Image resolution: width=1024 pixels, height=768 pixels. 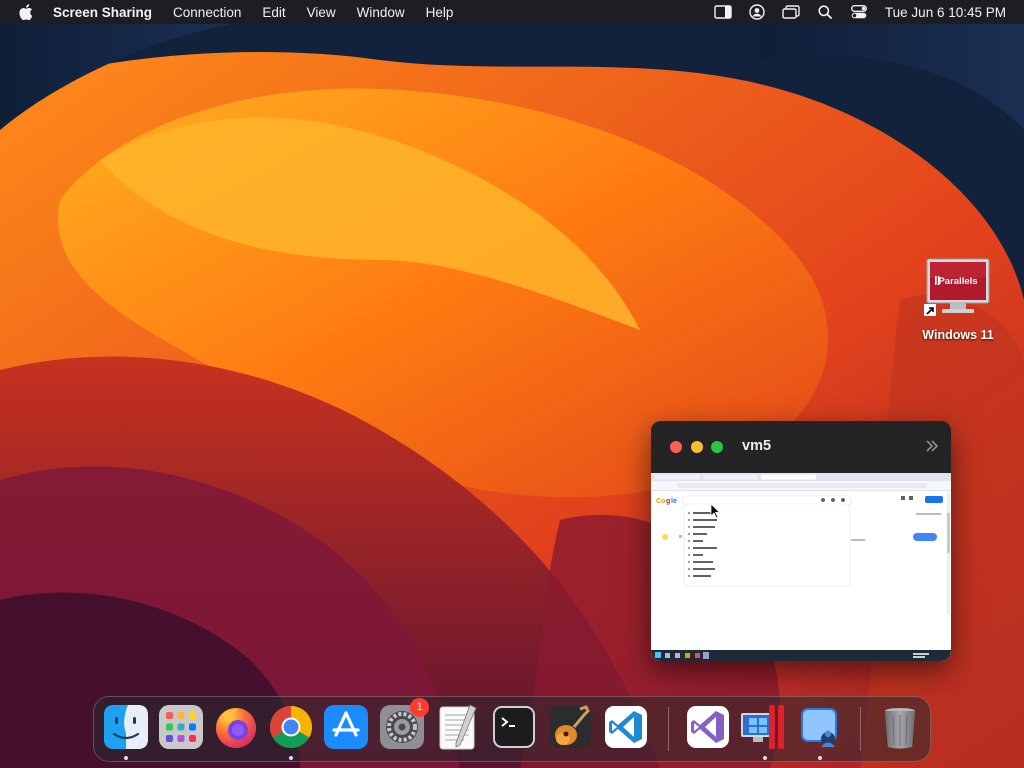 I want to click on textedit-icon, so click(x=458, y=727).